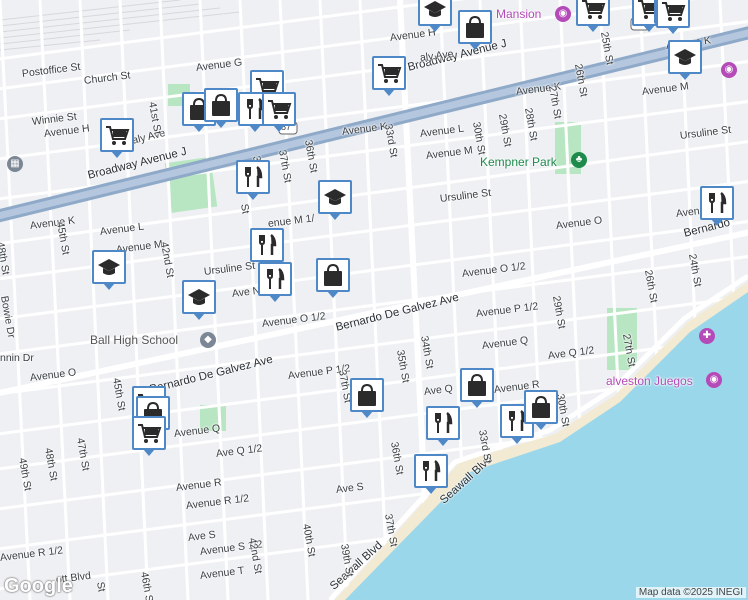 The width and height of the screenshot is (748, 600). What do you see at coordinates (15, 164) in the screenshot?
I see `landmark-icon: ▦` at bounding box center [15, 164].